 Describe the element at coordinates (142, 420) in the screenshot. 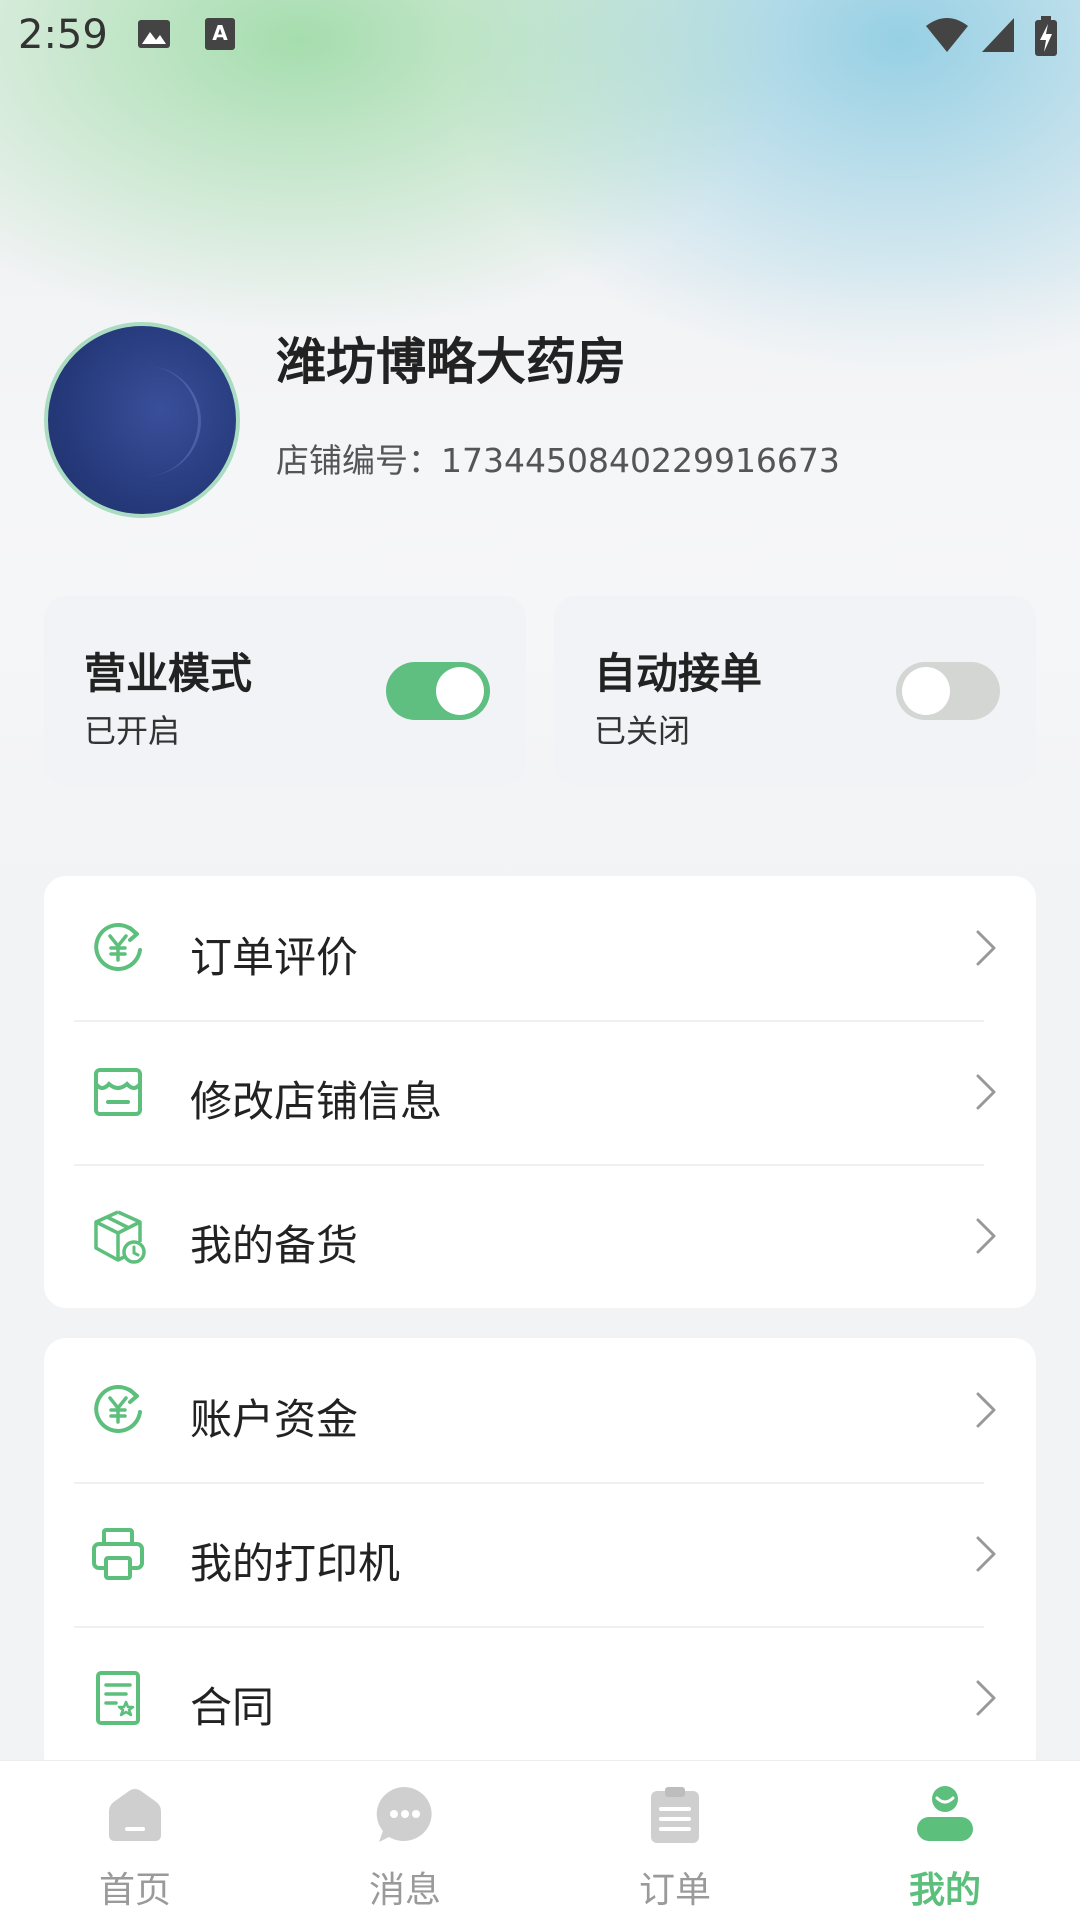

I see `avatar` at that location.